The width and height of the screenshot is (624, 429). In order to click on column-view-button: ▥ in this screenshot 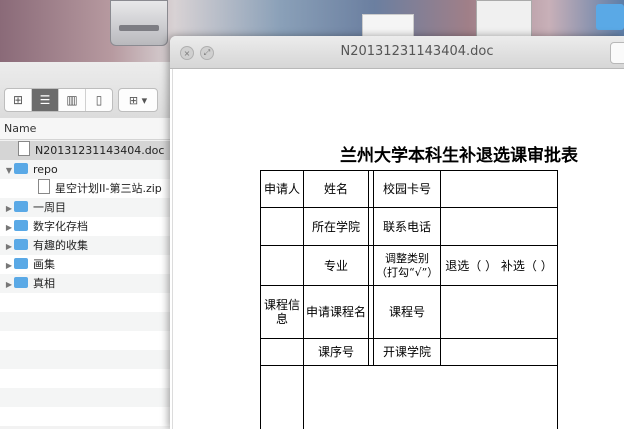, I will do `click(72, 100)`.